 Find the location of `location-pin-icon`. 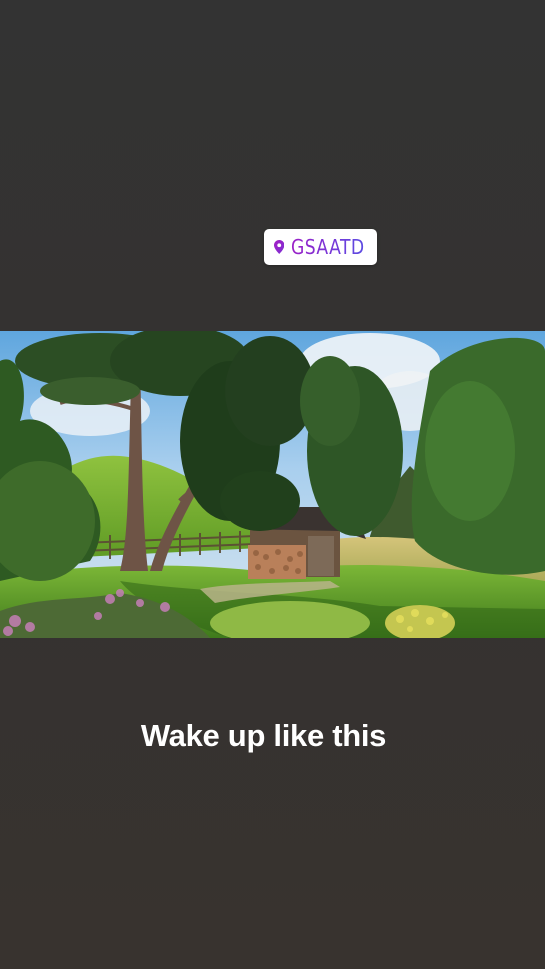

location-pin-icon is located at coordinates (279, 247).